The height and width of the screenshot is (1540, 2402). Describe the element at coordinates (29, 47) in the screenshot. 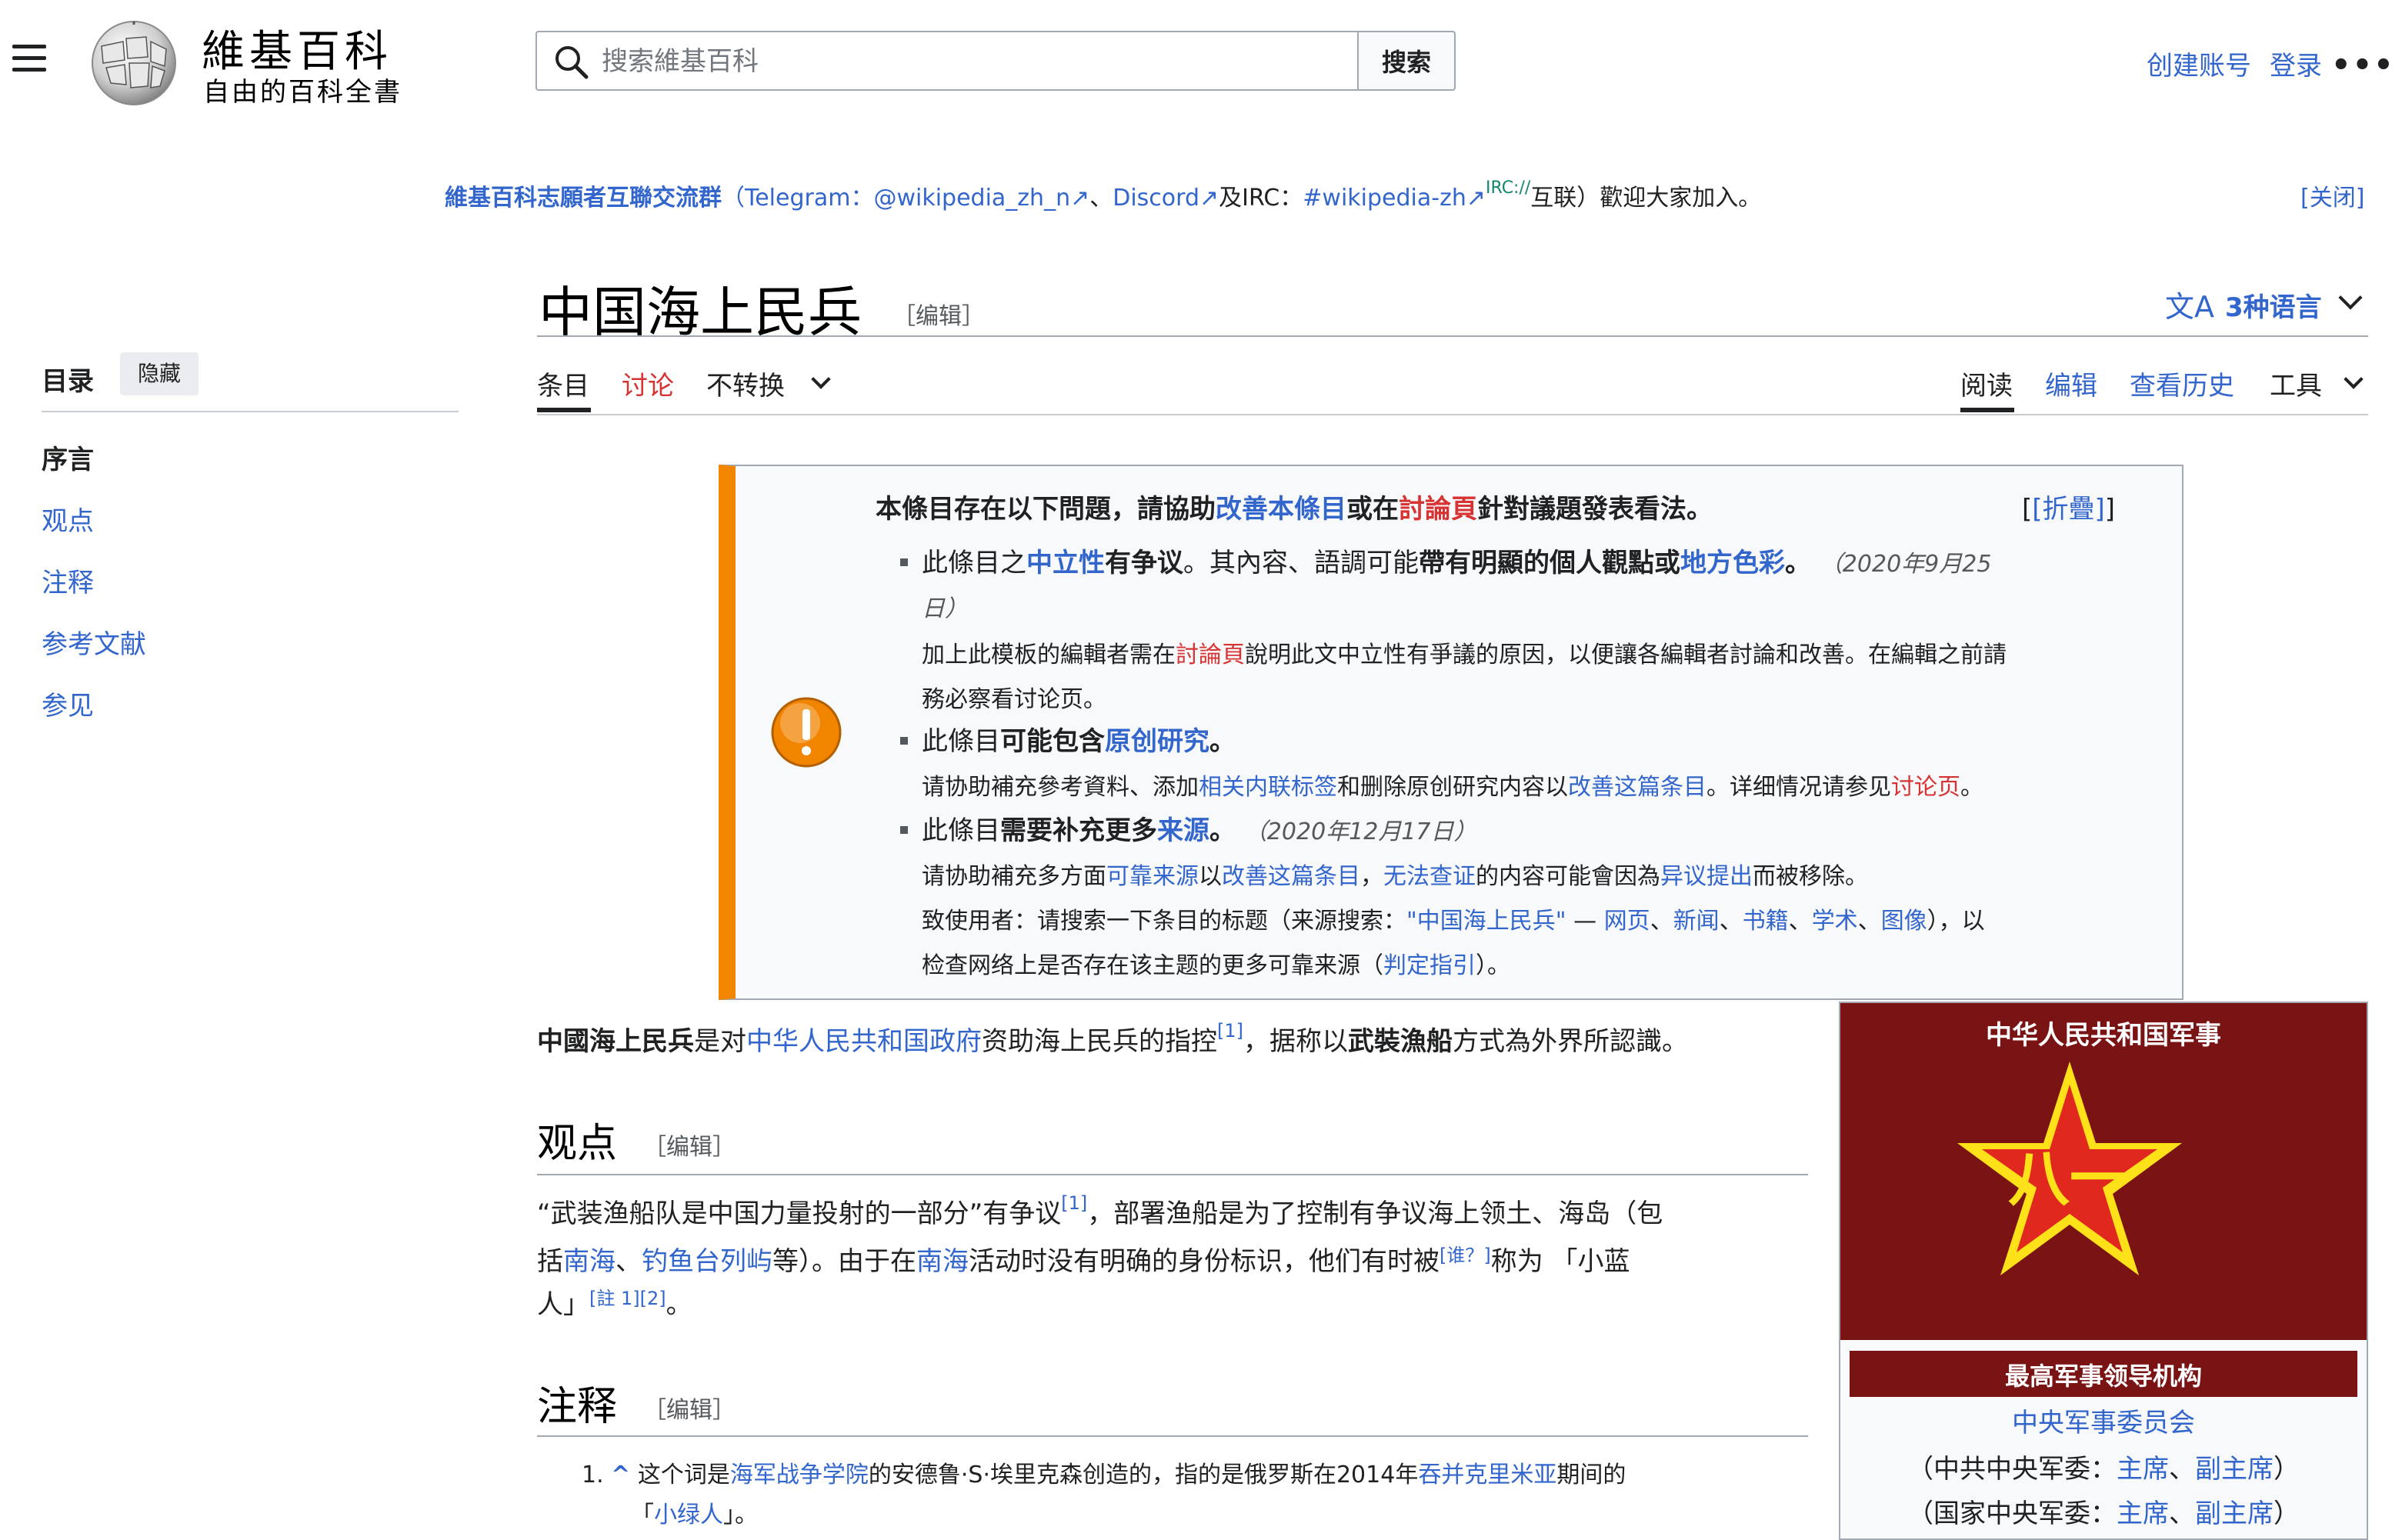

I see `hamburger-icon` at that location.